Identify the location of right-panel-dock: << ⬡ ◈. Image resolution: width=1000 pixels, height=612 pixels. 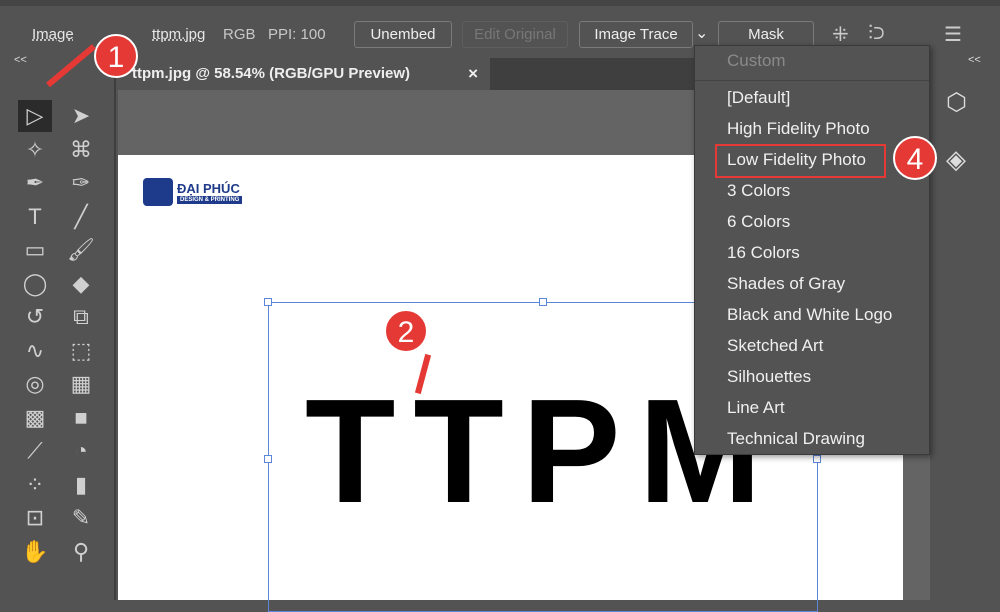
(961, 326).